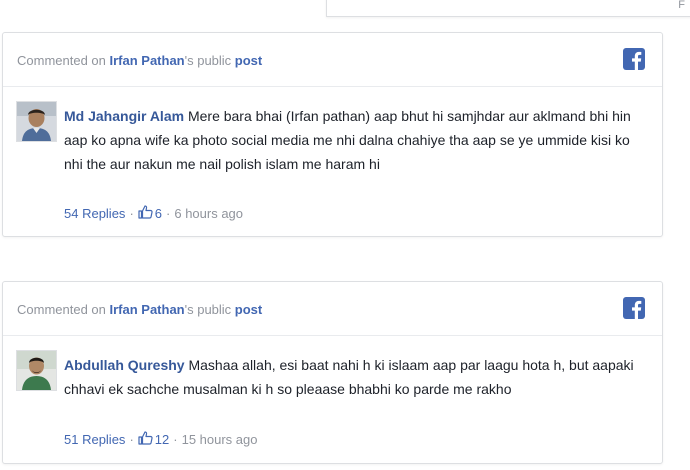 Image resolution: width=690 pixels, height=470 pixels. I want to click on like-button: 12, so click(153, 439).